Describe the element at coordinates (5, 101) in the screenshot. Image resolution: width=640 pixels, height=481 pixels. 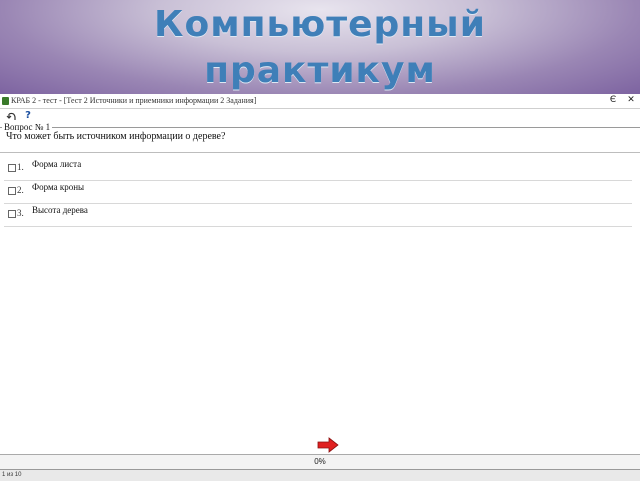
I see `app-icon` at that location.